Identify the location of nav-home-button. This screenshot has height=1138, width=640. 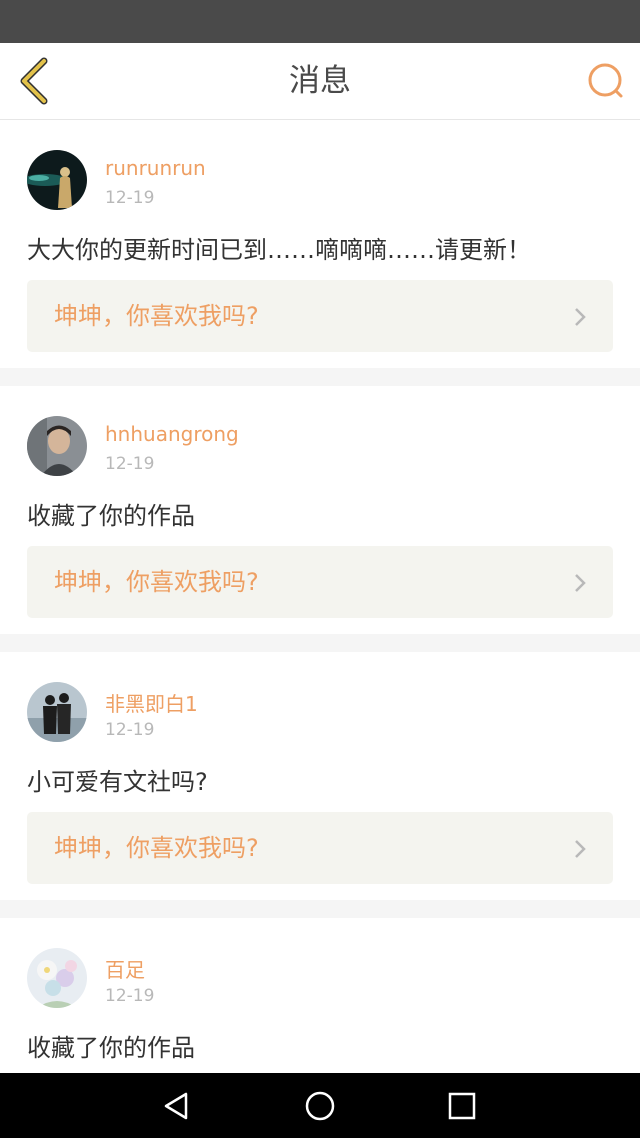
(320, 1106).